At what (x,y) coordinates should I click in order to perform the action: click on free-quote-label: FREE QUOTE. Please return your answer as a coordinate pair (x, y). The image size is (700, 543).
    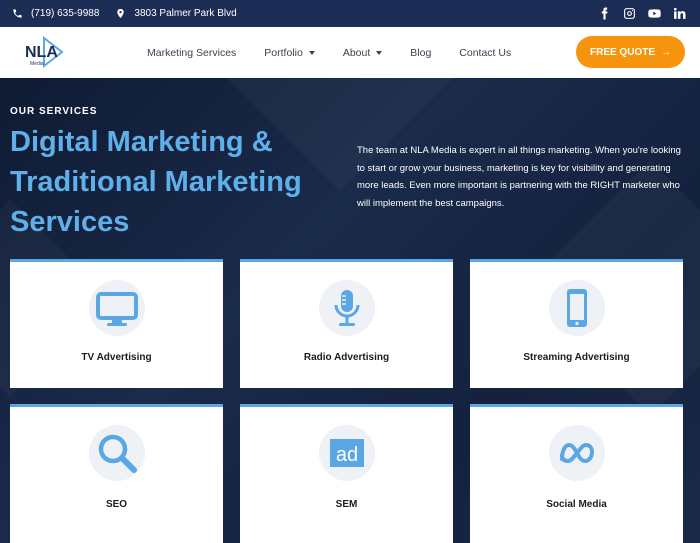
    Looking at the image, I should click on (622, 52).